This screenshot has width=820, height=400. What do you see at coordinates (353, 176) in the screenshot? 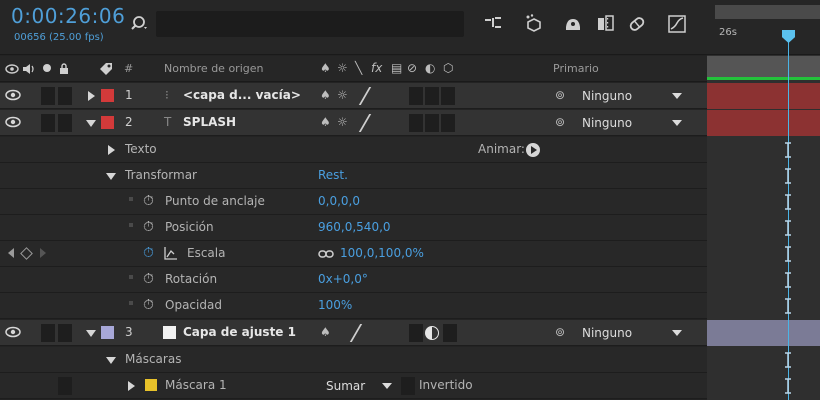
I see `transform-group-row: Transformar Rest.` at bounding box center [353, 176].